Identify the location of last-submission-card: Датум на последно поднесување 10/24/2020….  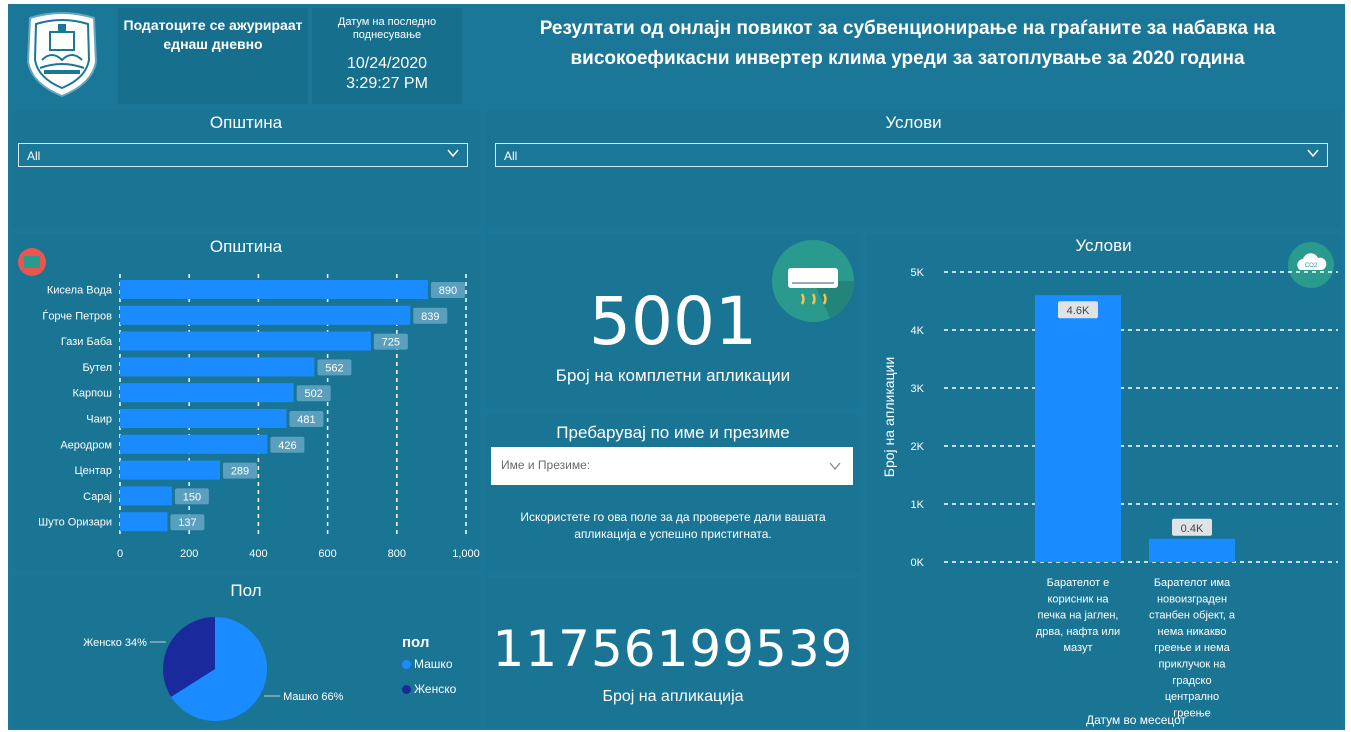
(387, 56).